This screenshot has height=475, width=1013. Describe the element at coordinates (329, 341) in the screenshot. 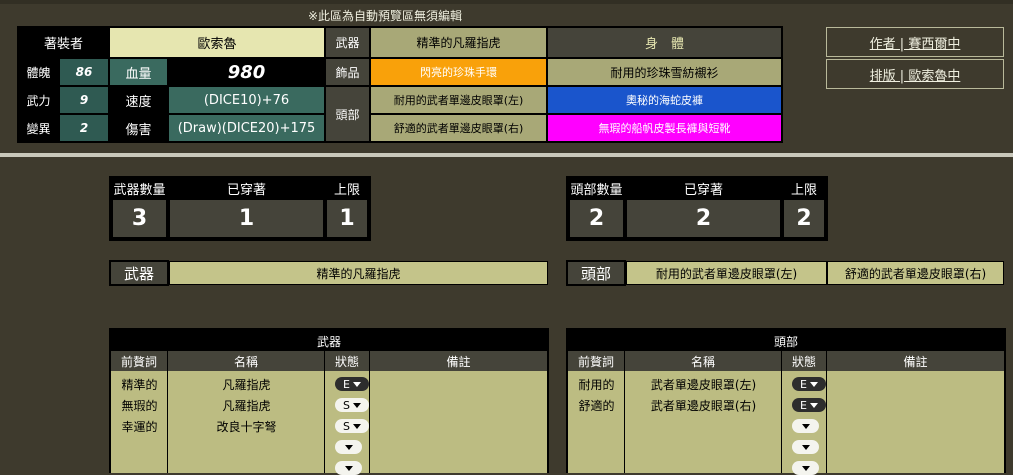

I see `weapon-table-title: 武器` at that location.